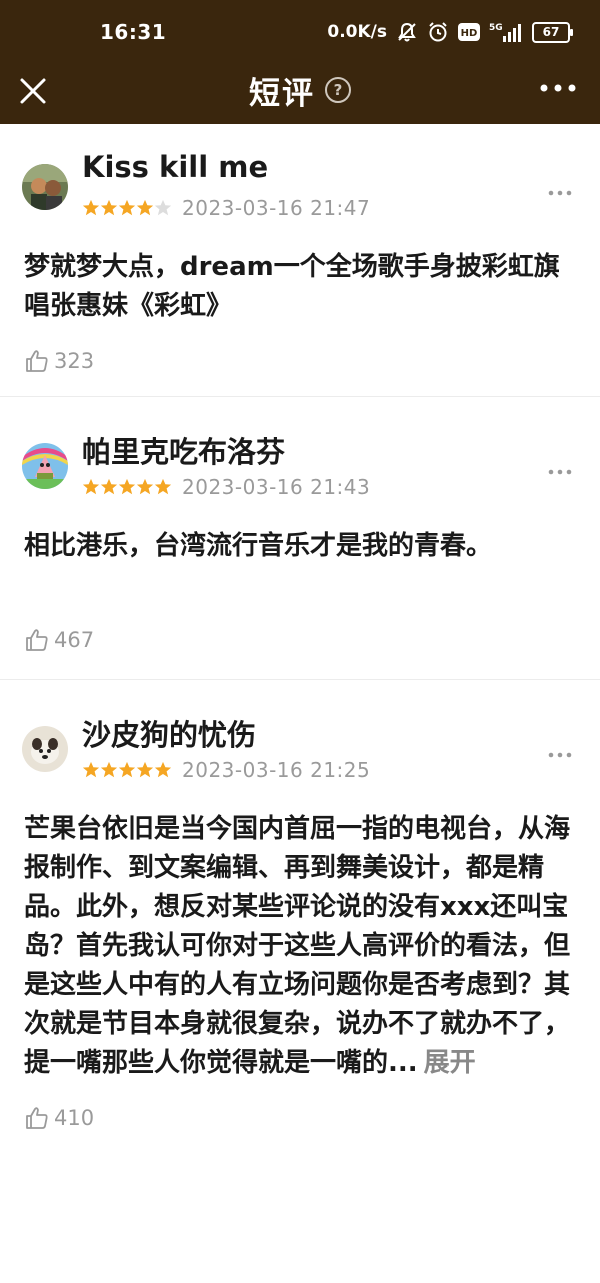  I want to click on like-count: 467, so click(74, 640).